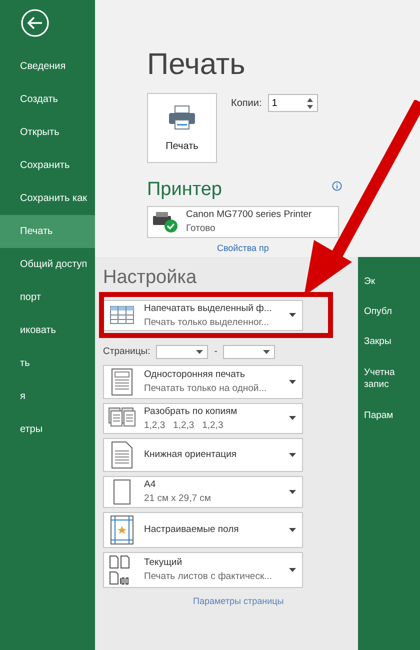 This screenshot has width=420, height=650. Describe the element at coordinates (35, 23) in the screenshot. I see `back-icon` at that location.